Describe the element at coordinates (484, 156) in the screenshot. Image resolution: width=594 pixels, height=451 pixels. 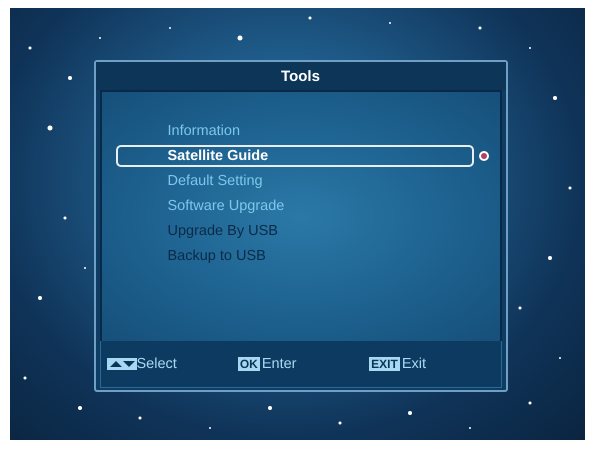
I see `selection-dot-icon` at that location.